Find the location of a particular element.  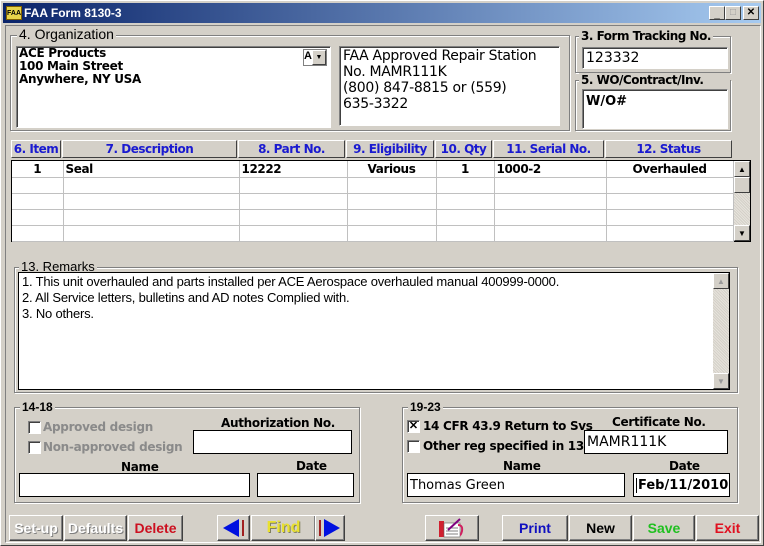

remarks-scrollbar: ▲ ▼ is located at coordinates (721, 331).